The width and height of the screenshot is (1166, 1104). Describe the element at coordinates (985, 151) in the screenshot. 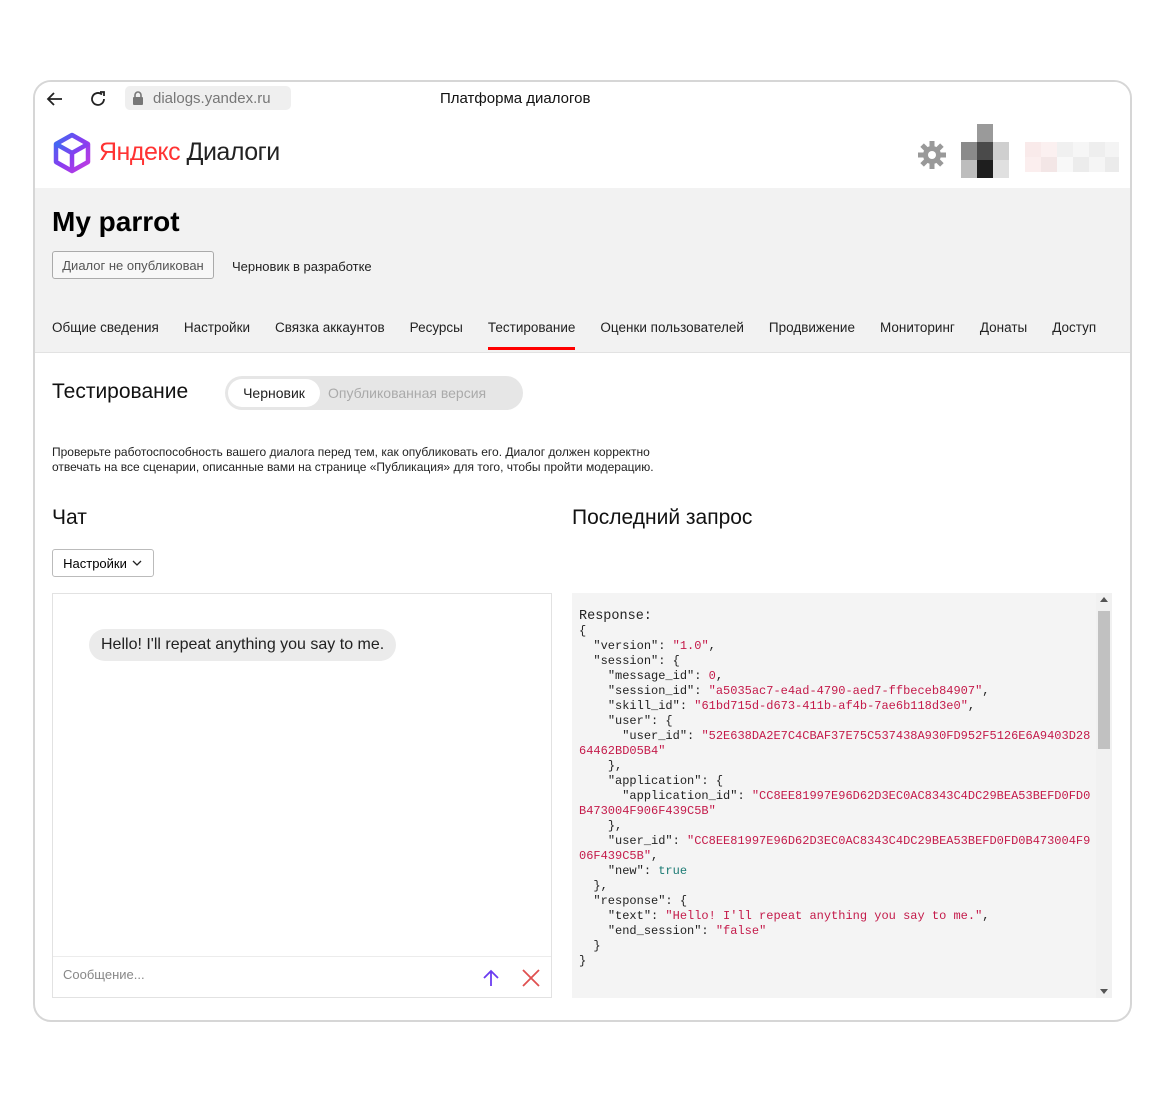

I see `avatar` at that location.